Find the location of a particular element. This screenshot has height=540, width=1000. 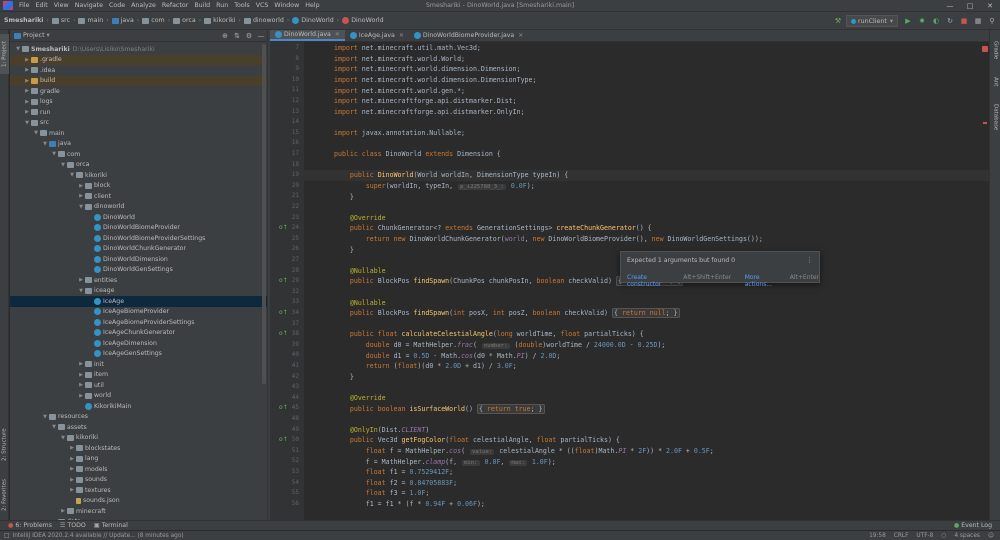

tree-item: ▼ com is located at coordinates (138, 154).